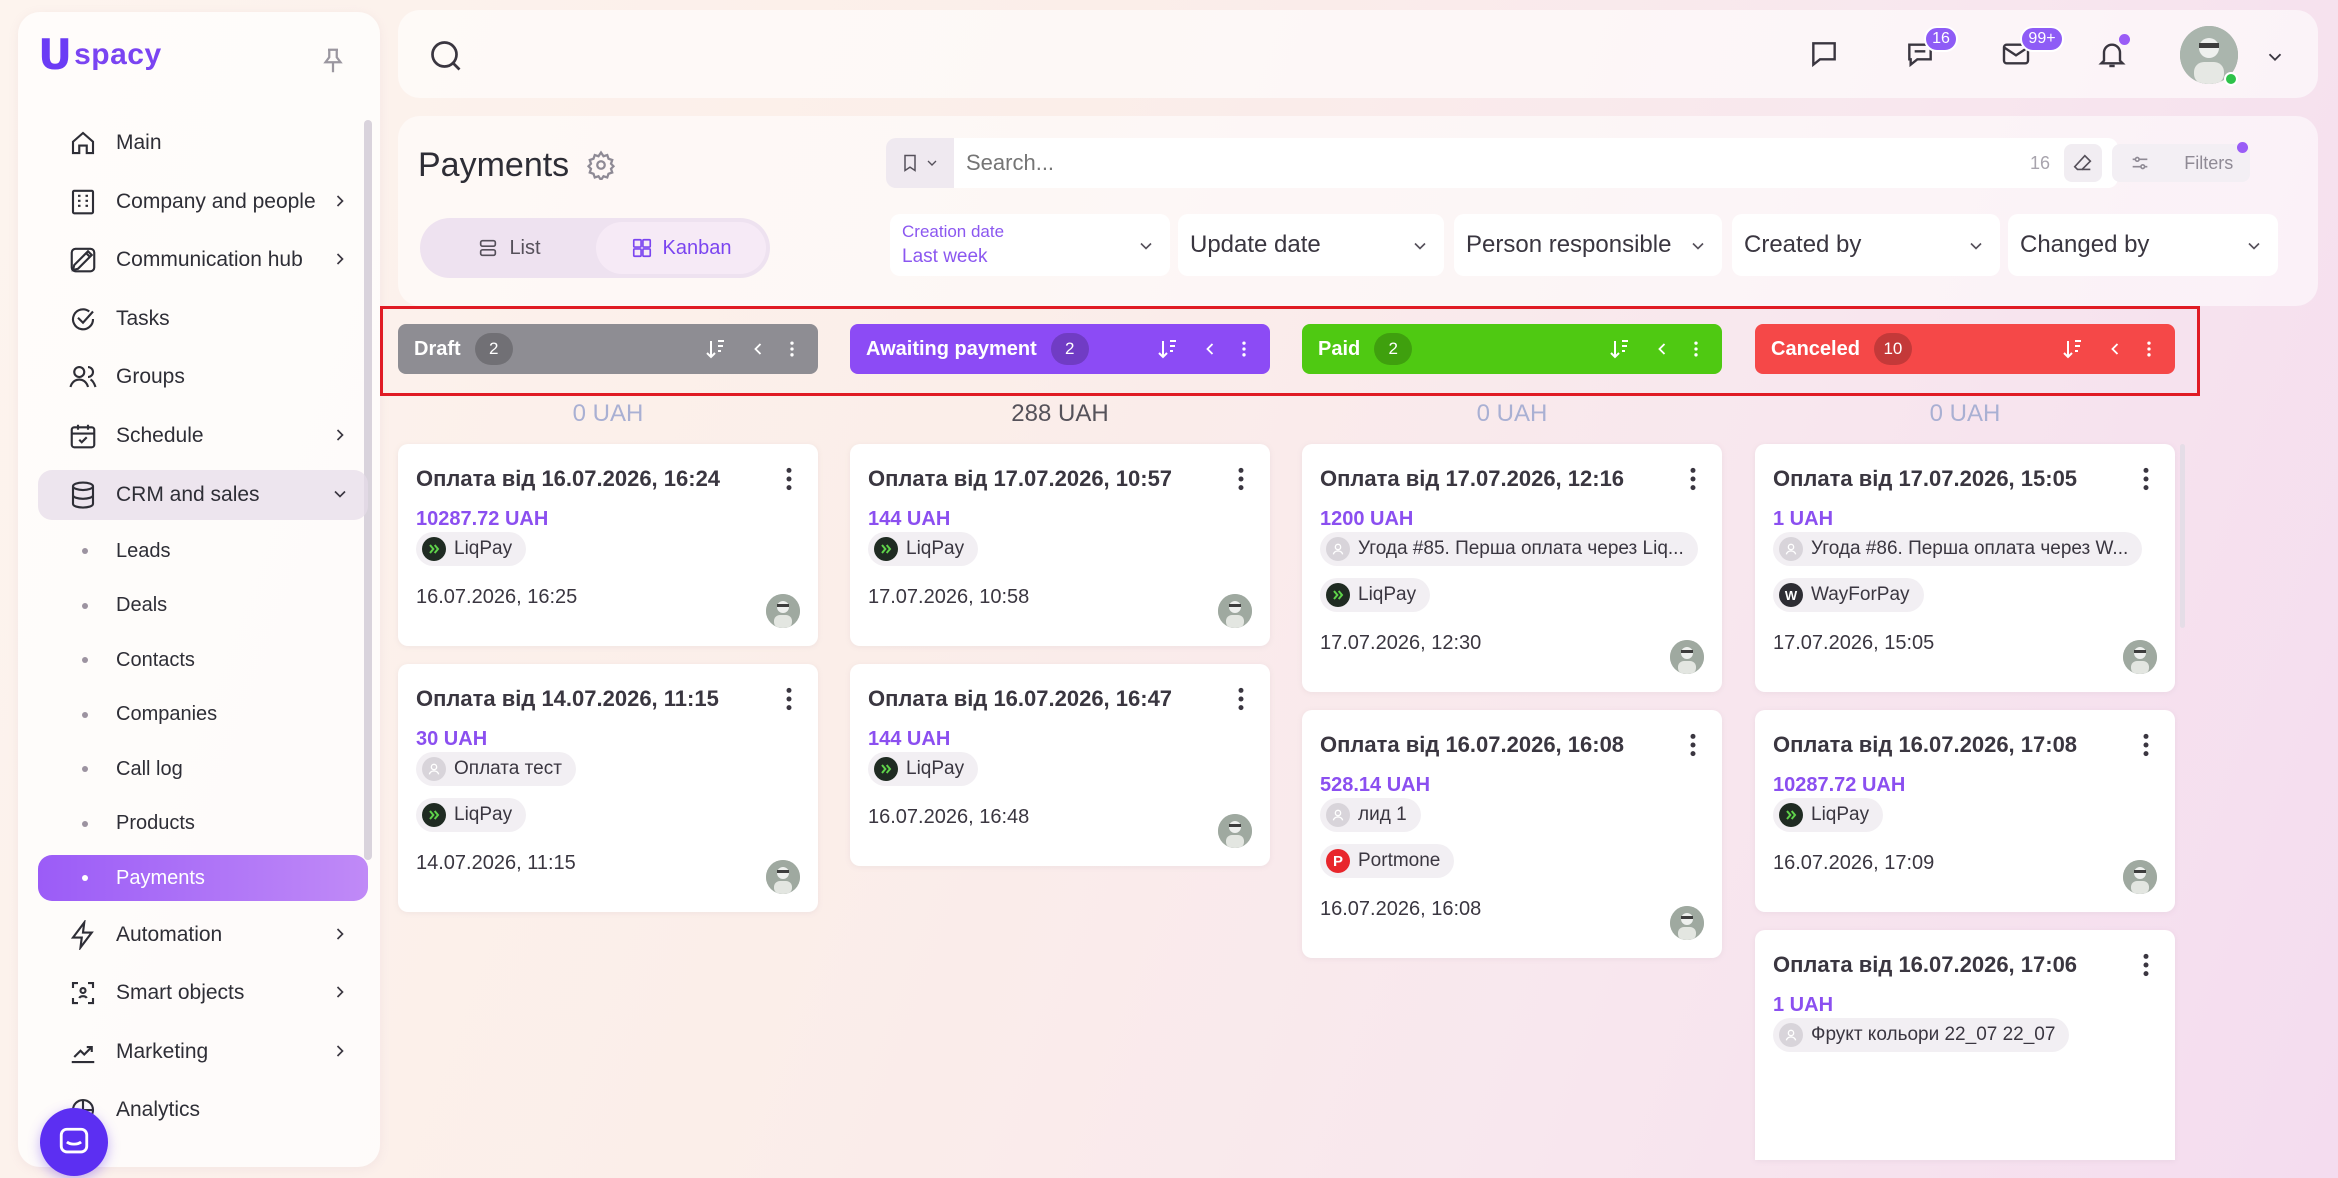 The width and height of the screenshot is (2338, 1178). I want to click on person-responsible-label: Person responsible, so click(1569, 244).